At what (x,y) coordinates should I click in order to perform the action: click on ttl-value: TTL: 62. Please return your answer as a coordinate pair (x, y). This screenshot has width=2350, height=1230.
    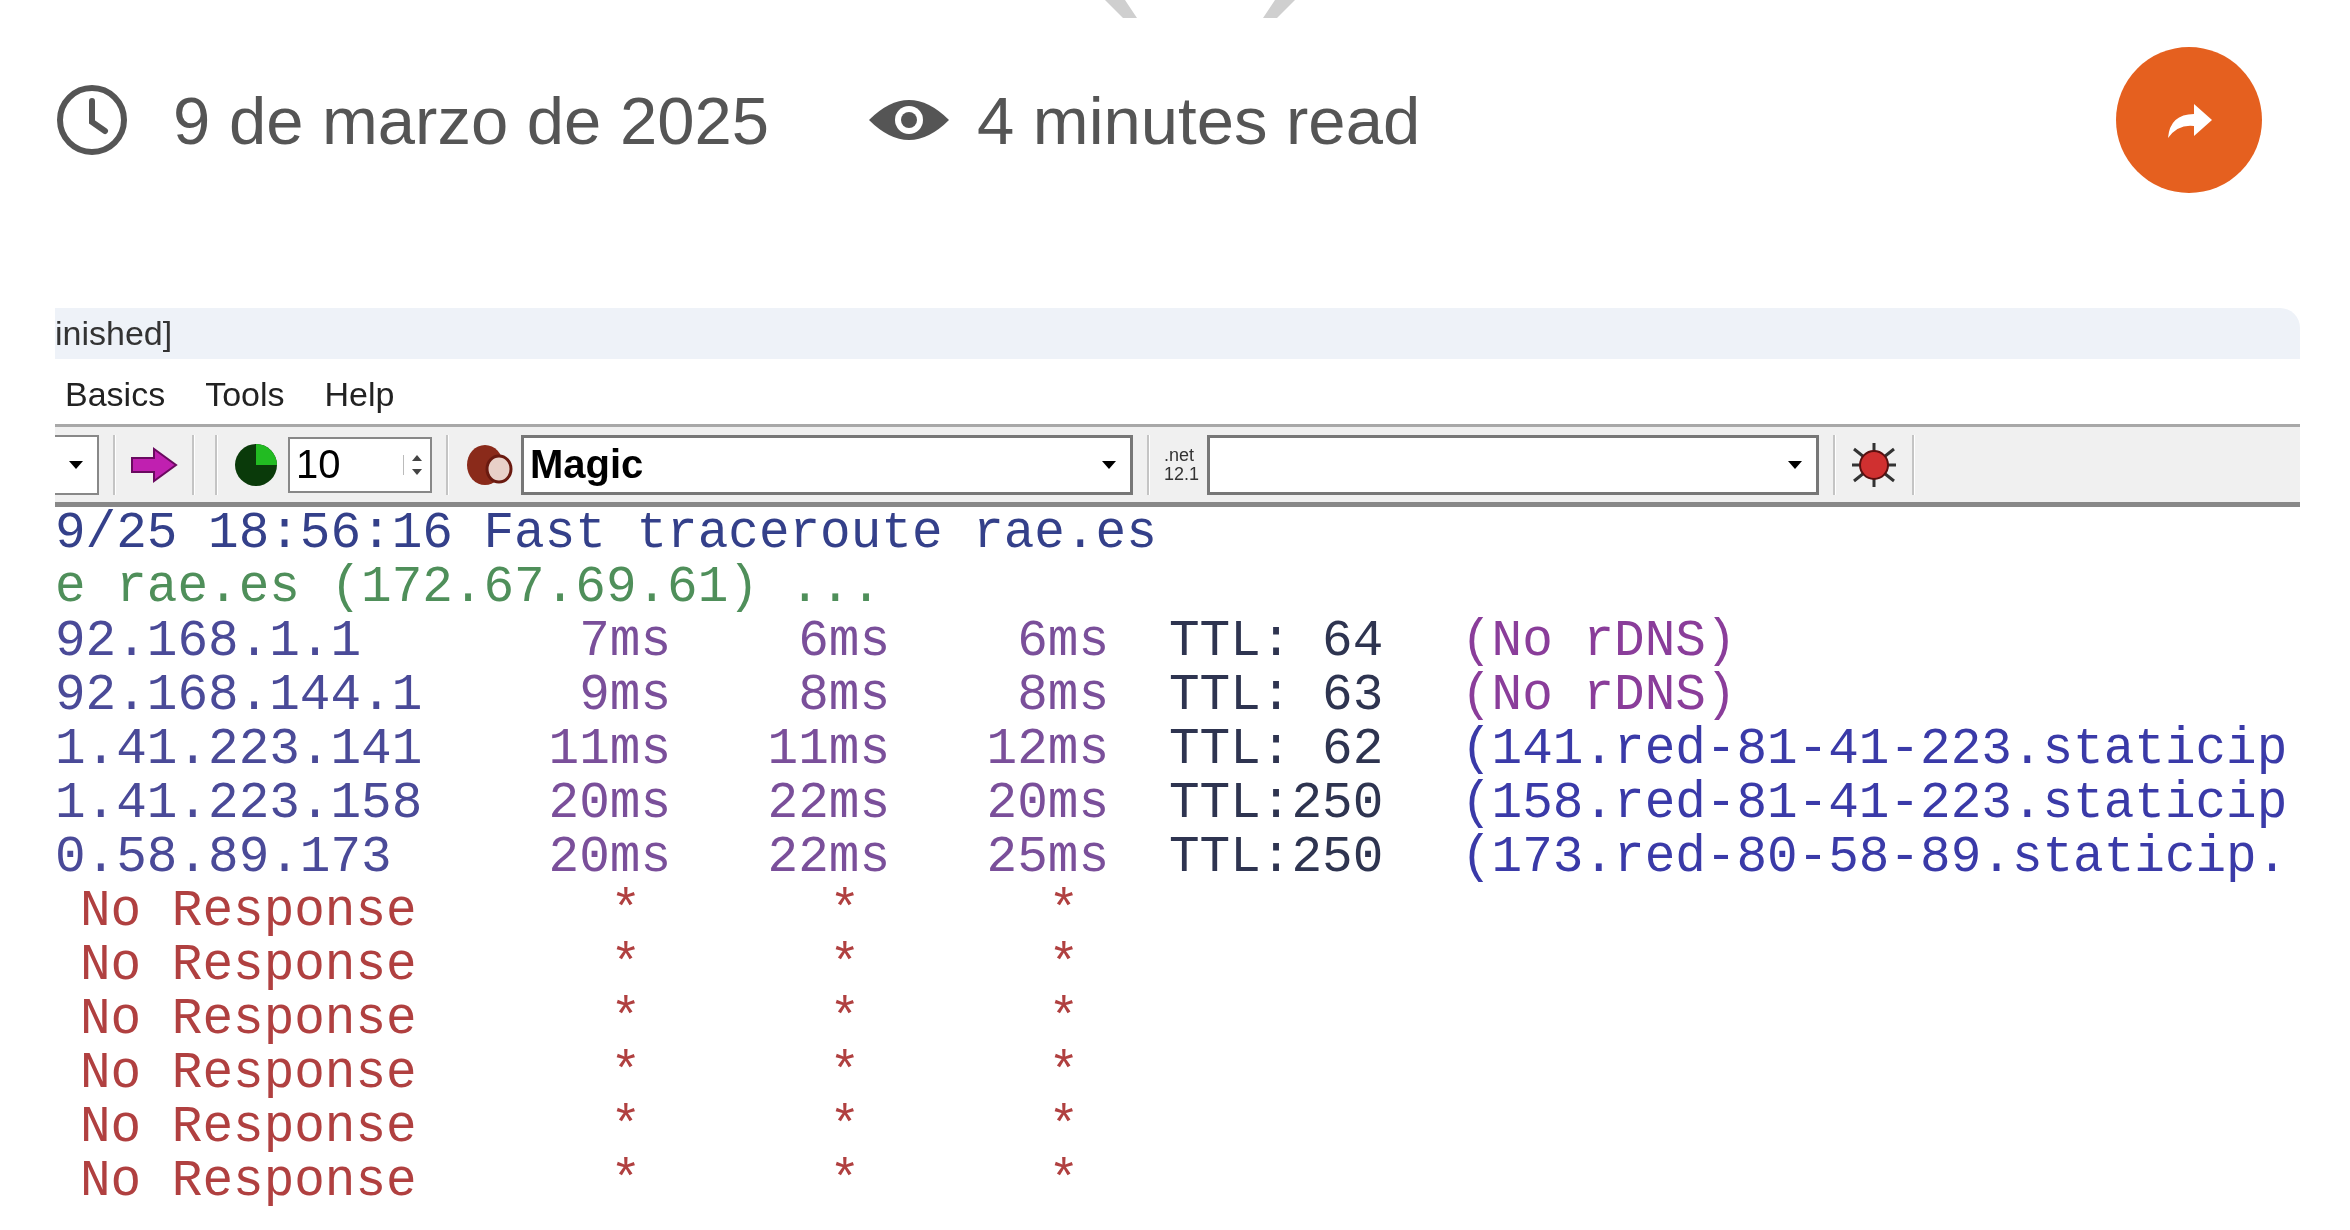
    Looking at the image, I should click on (1276, 749).